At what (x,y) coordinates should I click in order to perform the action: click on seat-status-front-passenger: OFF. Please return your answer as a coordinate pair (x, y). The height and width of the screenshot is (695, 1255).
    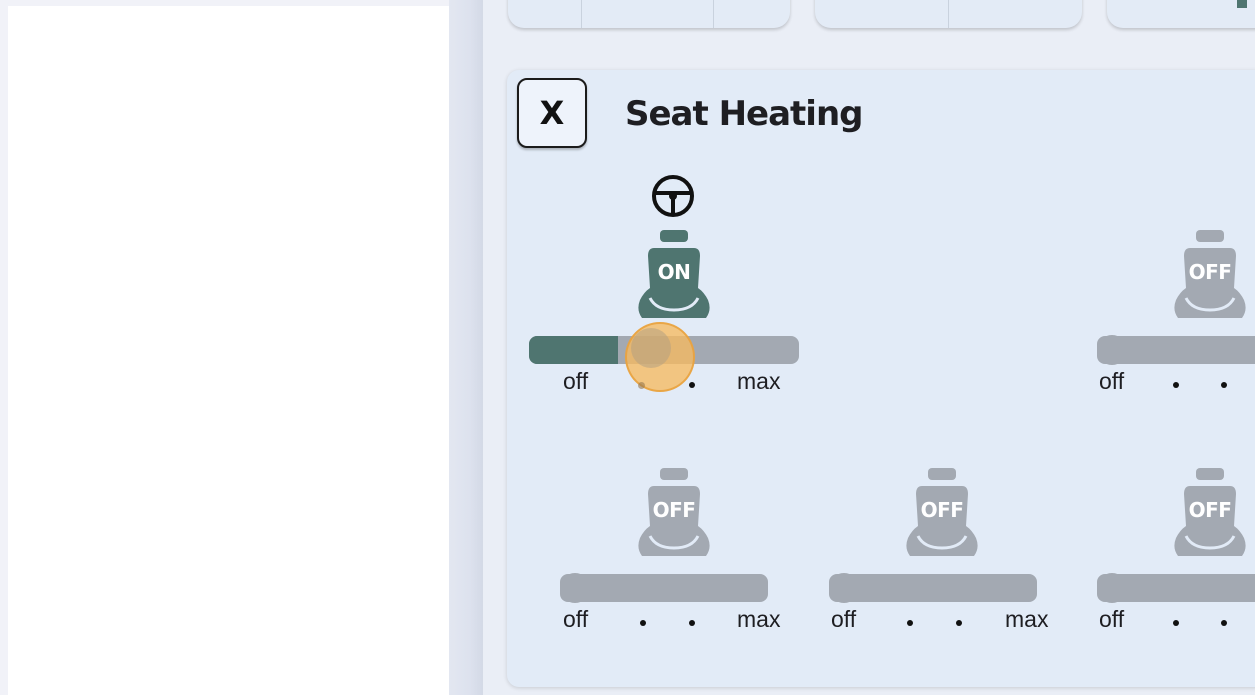
    Looking at the image, I should click on (1210, 272).